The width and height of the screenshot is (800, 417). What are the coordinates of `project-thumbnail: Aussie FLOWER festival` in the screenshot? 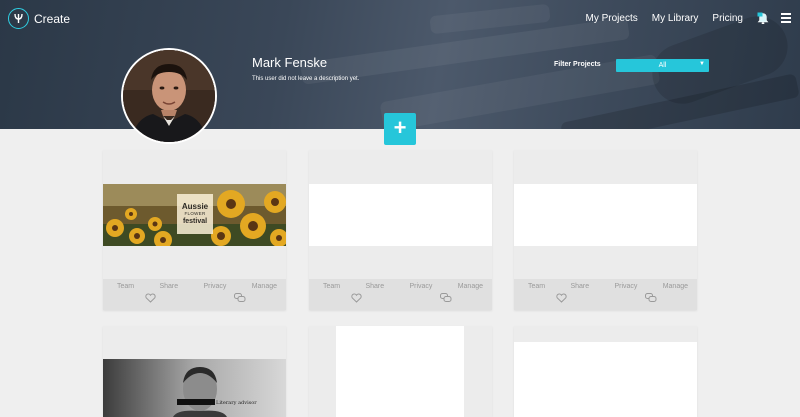 It's located at (194, 215).